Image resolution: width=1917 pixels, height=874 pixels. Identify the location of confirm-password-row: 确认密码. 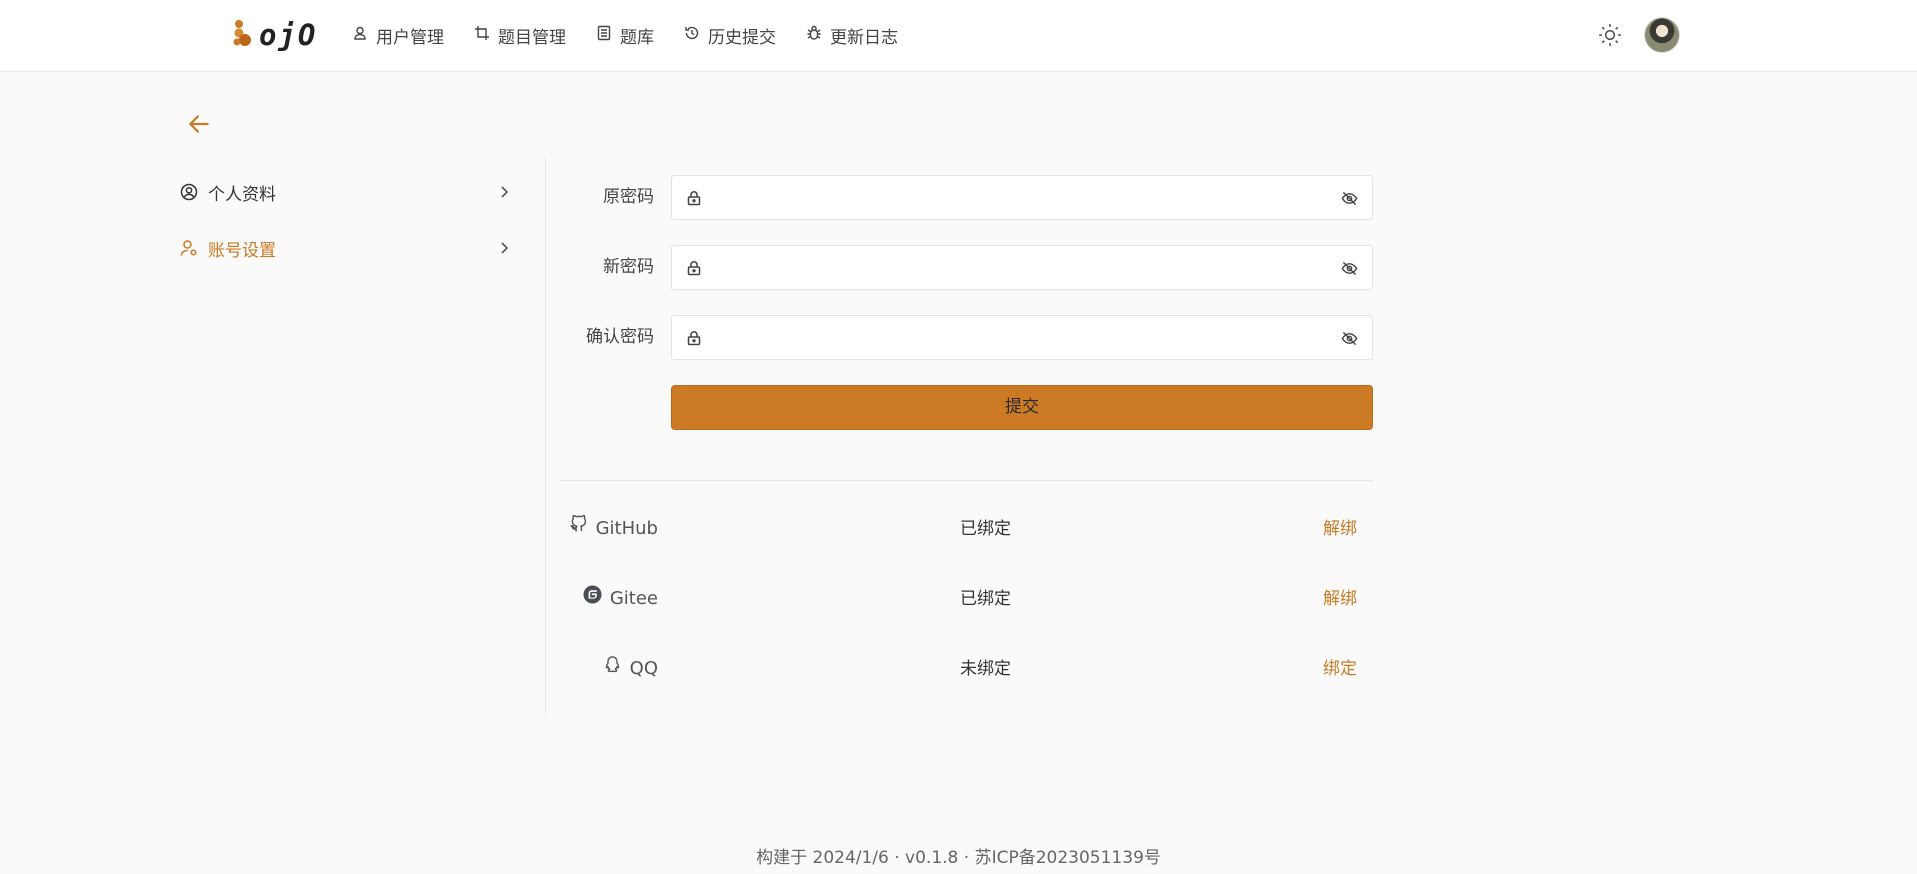
(967, 337).